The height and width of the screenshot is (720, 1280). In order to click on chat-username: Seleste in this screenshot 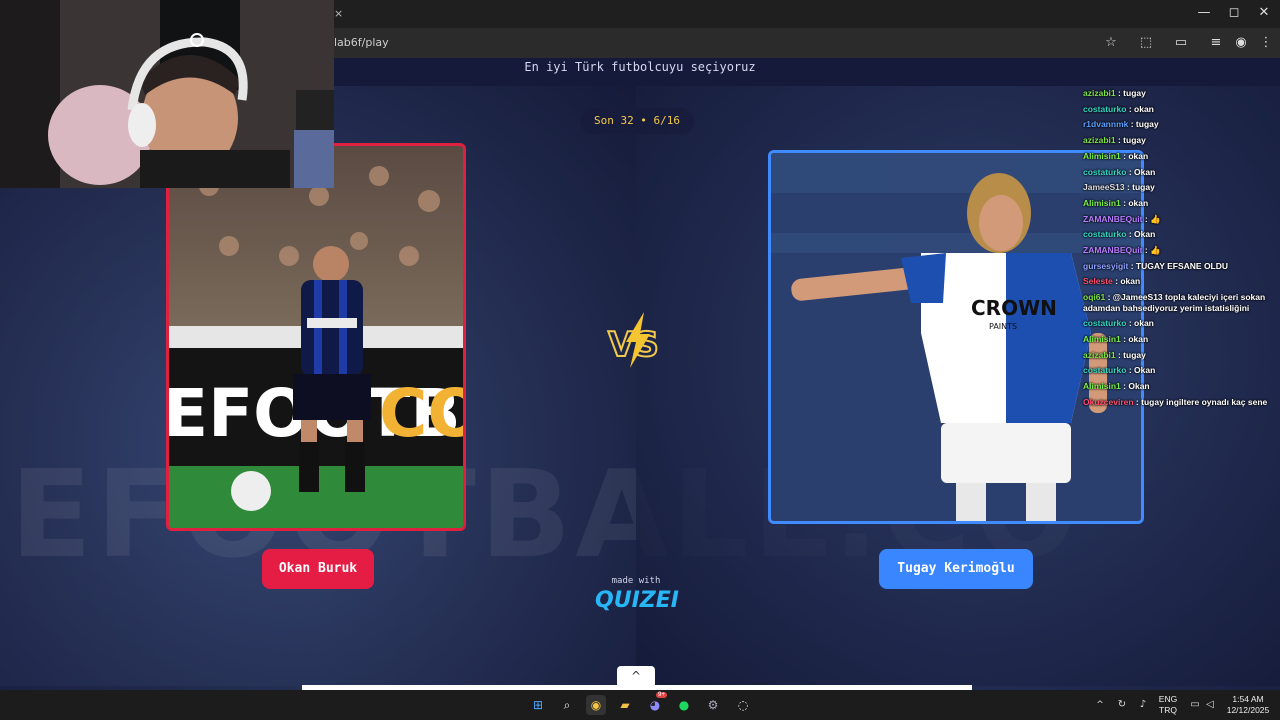, I will do `click(1098, 281)`.